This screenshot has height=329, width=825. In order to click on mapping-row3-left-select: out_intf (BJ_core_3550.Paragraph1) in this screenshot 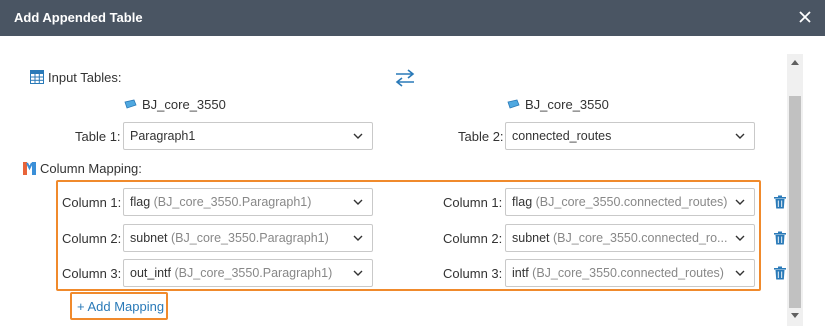, I will do `click(248, 273)`.